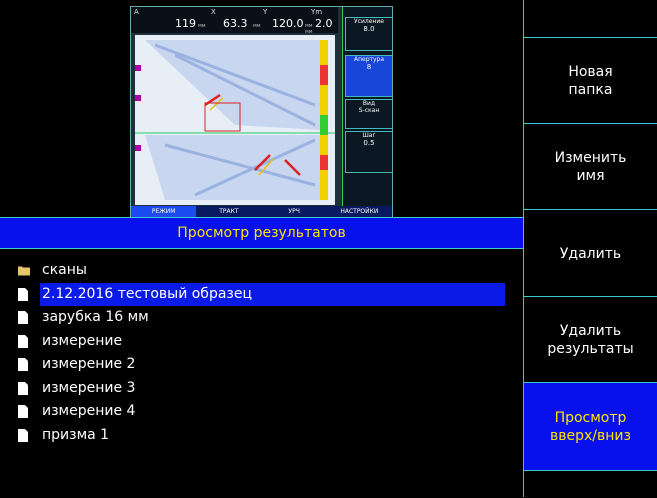  I want to click on rename-label: Изменить имя, so click(590, 167).